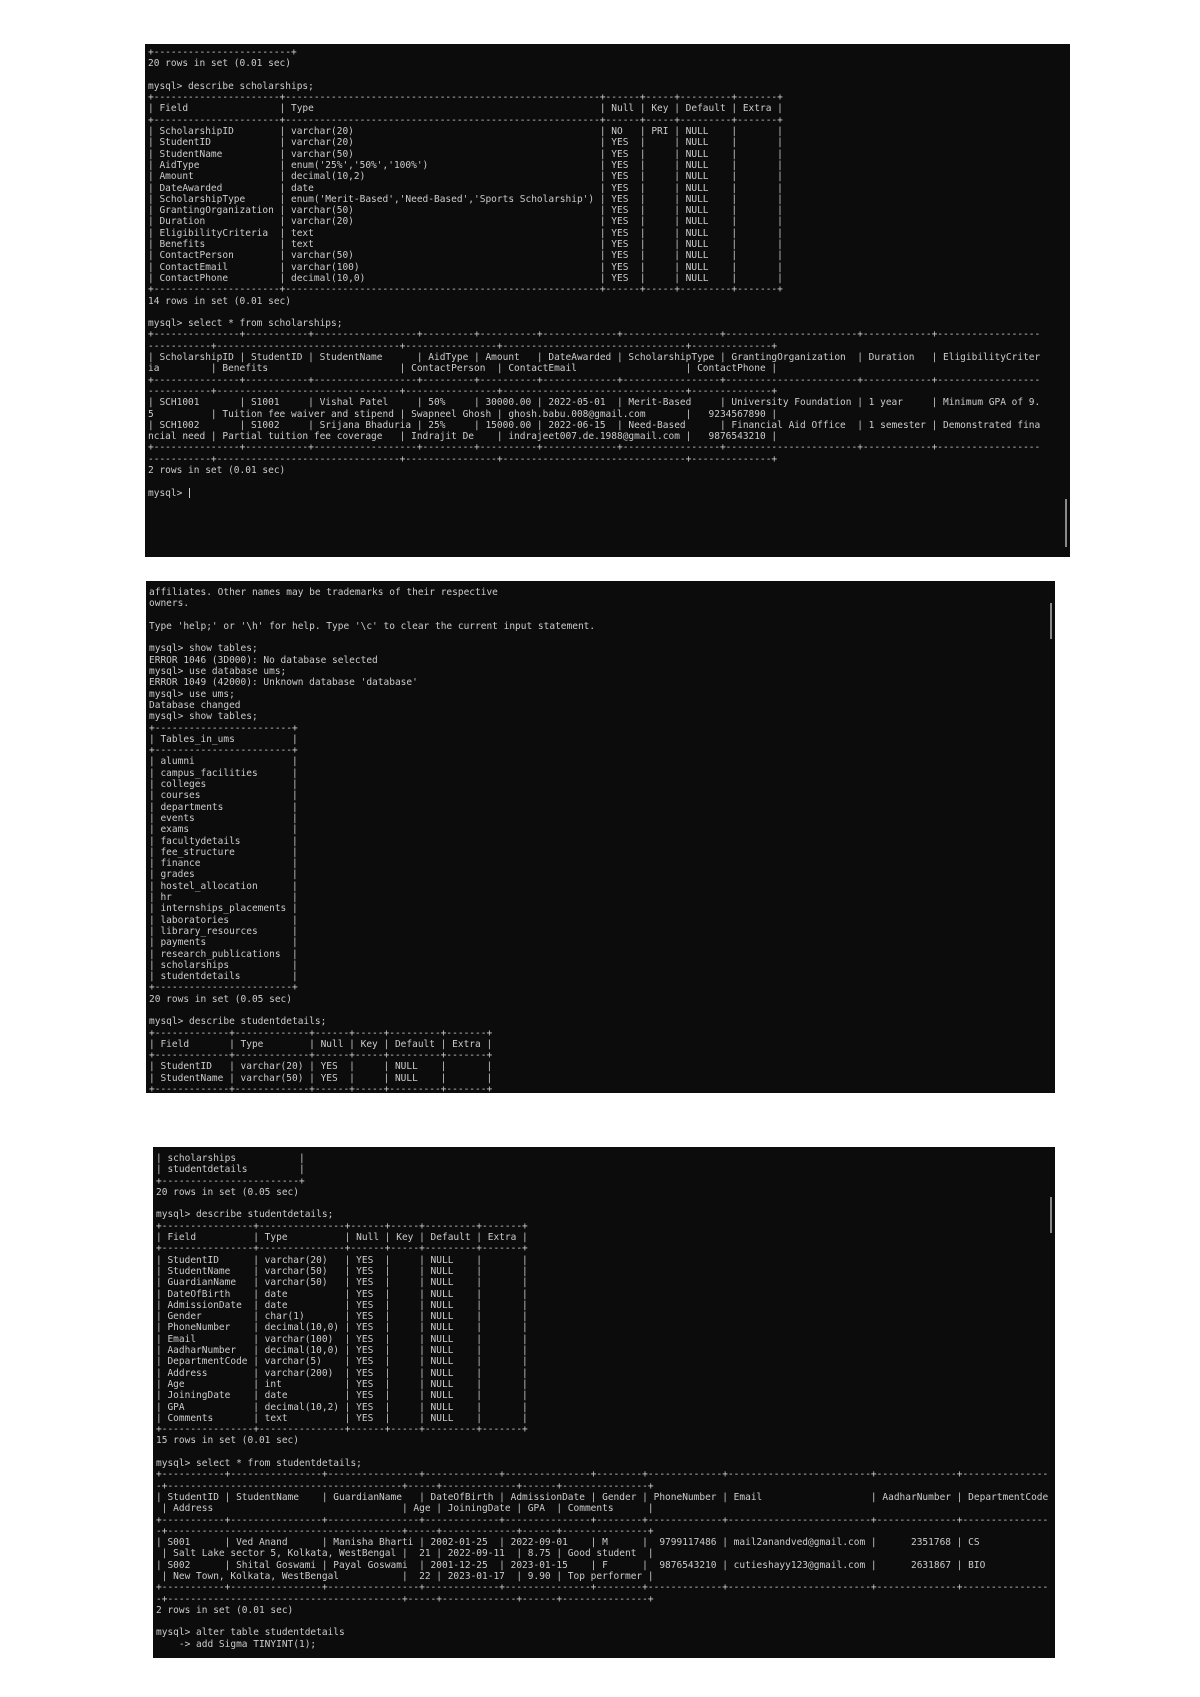 Image resolution: width=1200 pixels, height=1697 pixels. I want to click on terminal-line: | fee_structure |, so click(223, 852).